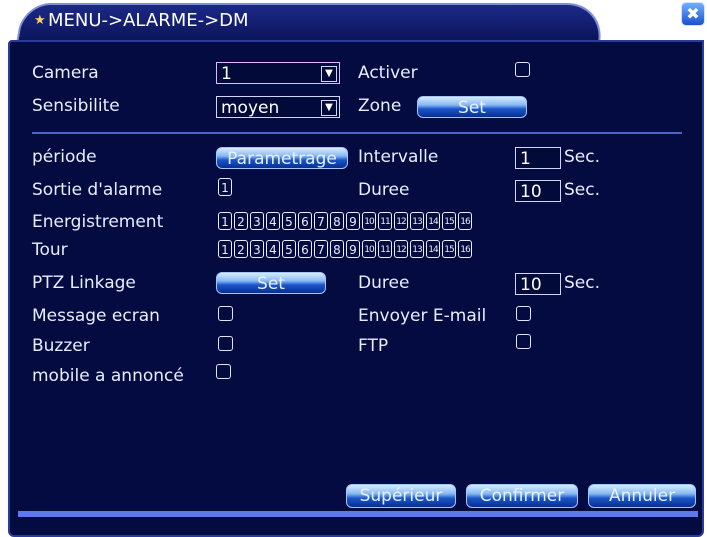 Image resolution: width=707 pixels, height=537 pixels. Describe the element at coordinates (305, 249) in the screenshot. I see `tour-channel-6: 6` at that location.